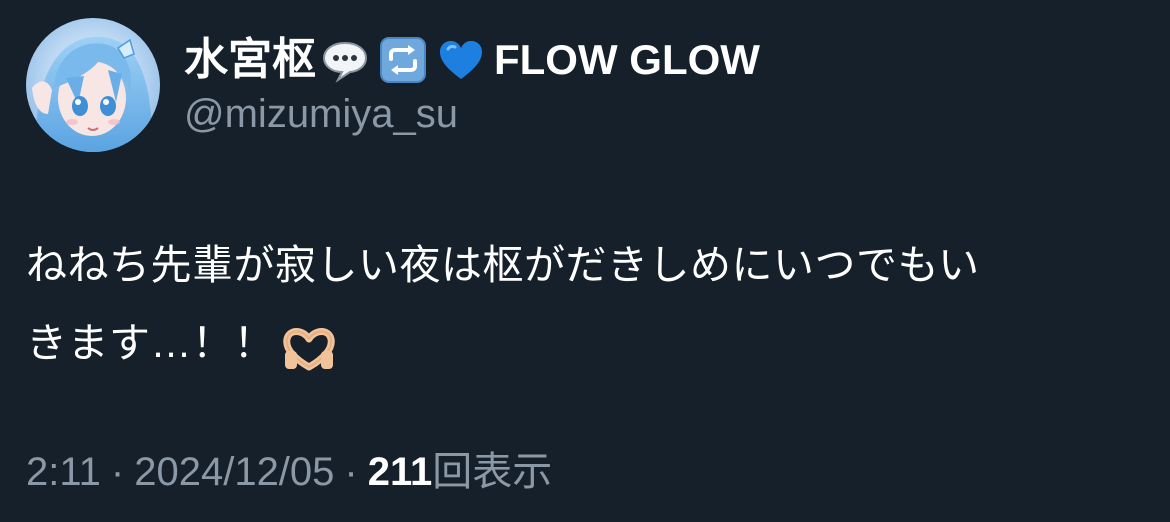 The width and height of the screenshot is (1170, 522). Describe the element at coordinates (309, 344) in the screenshot. I see `heart-hands-icon` at that location.